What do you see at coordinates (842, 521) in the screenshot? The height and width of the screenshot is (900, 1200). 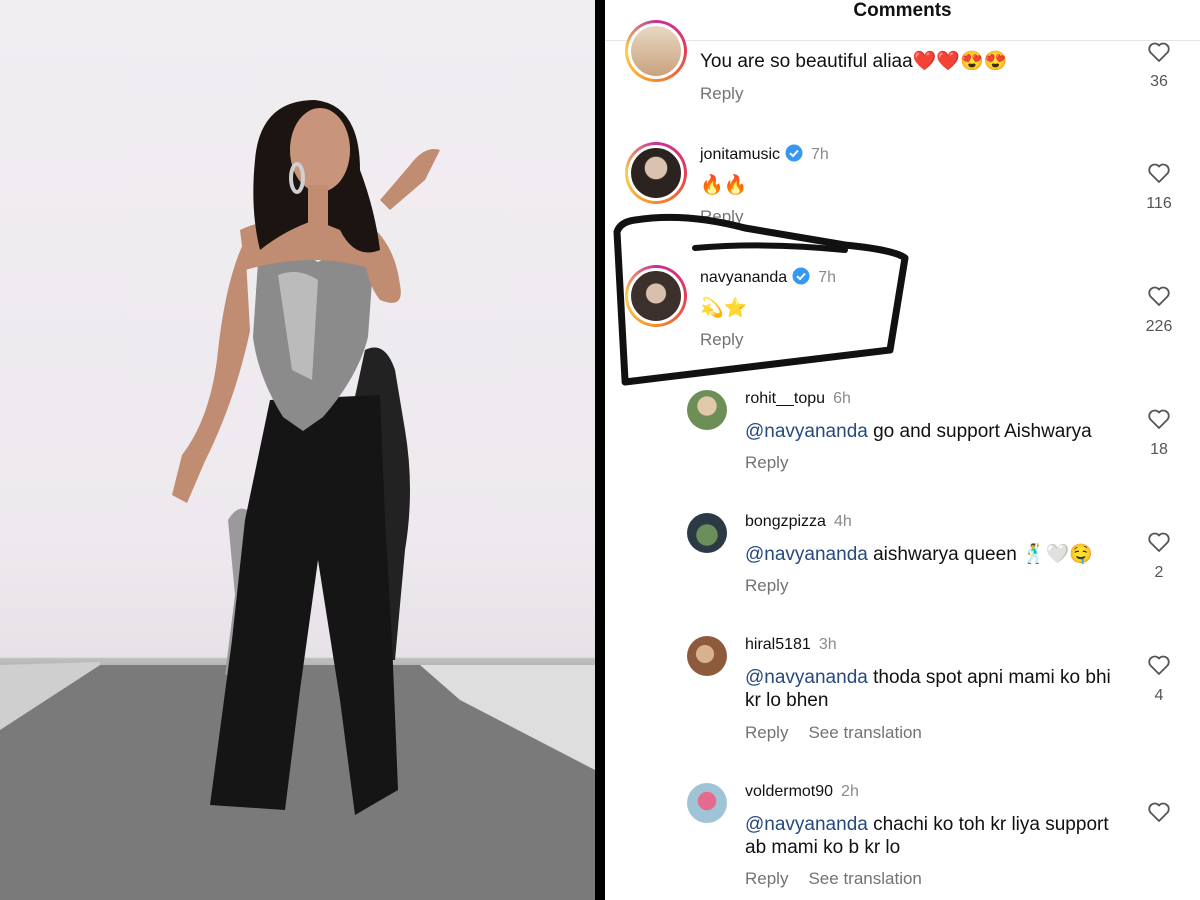 I see `comment-time: 4h` at bounding box center [842, 521].